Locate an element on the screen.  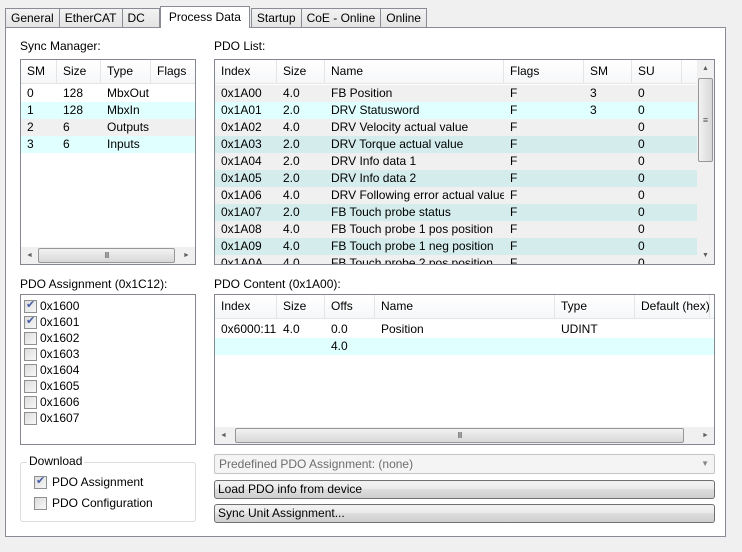
pdo-assignment-checkbox-item: PDO Assignment is located at coordinates (87, 482).